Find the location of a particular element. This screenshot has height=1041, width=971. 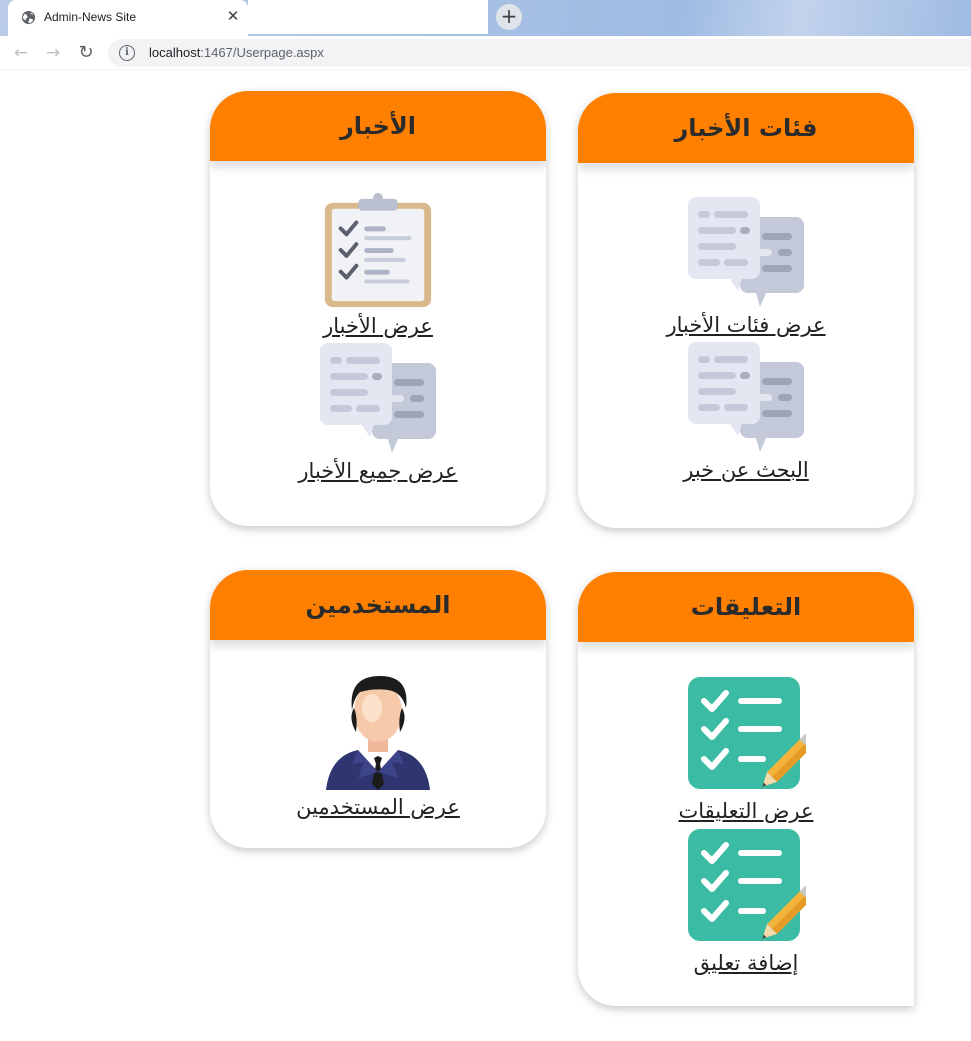

card-header: المستخدمين is located at coordinates (378, 605).